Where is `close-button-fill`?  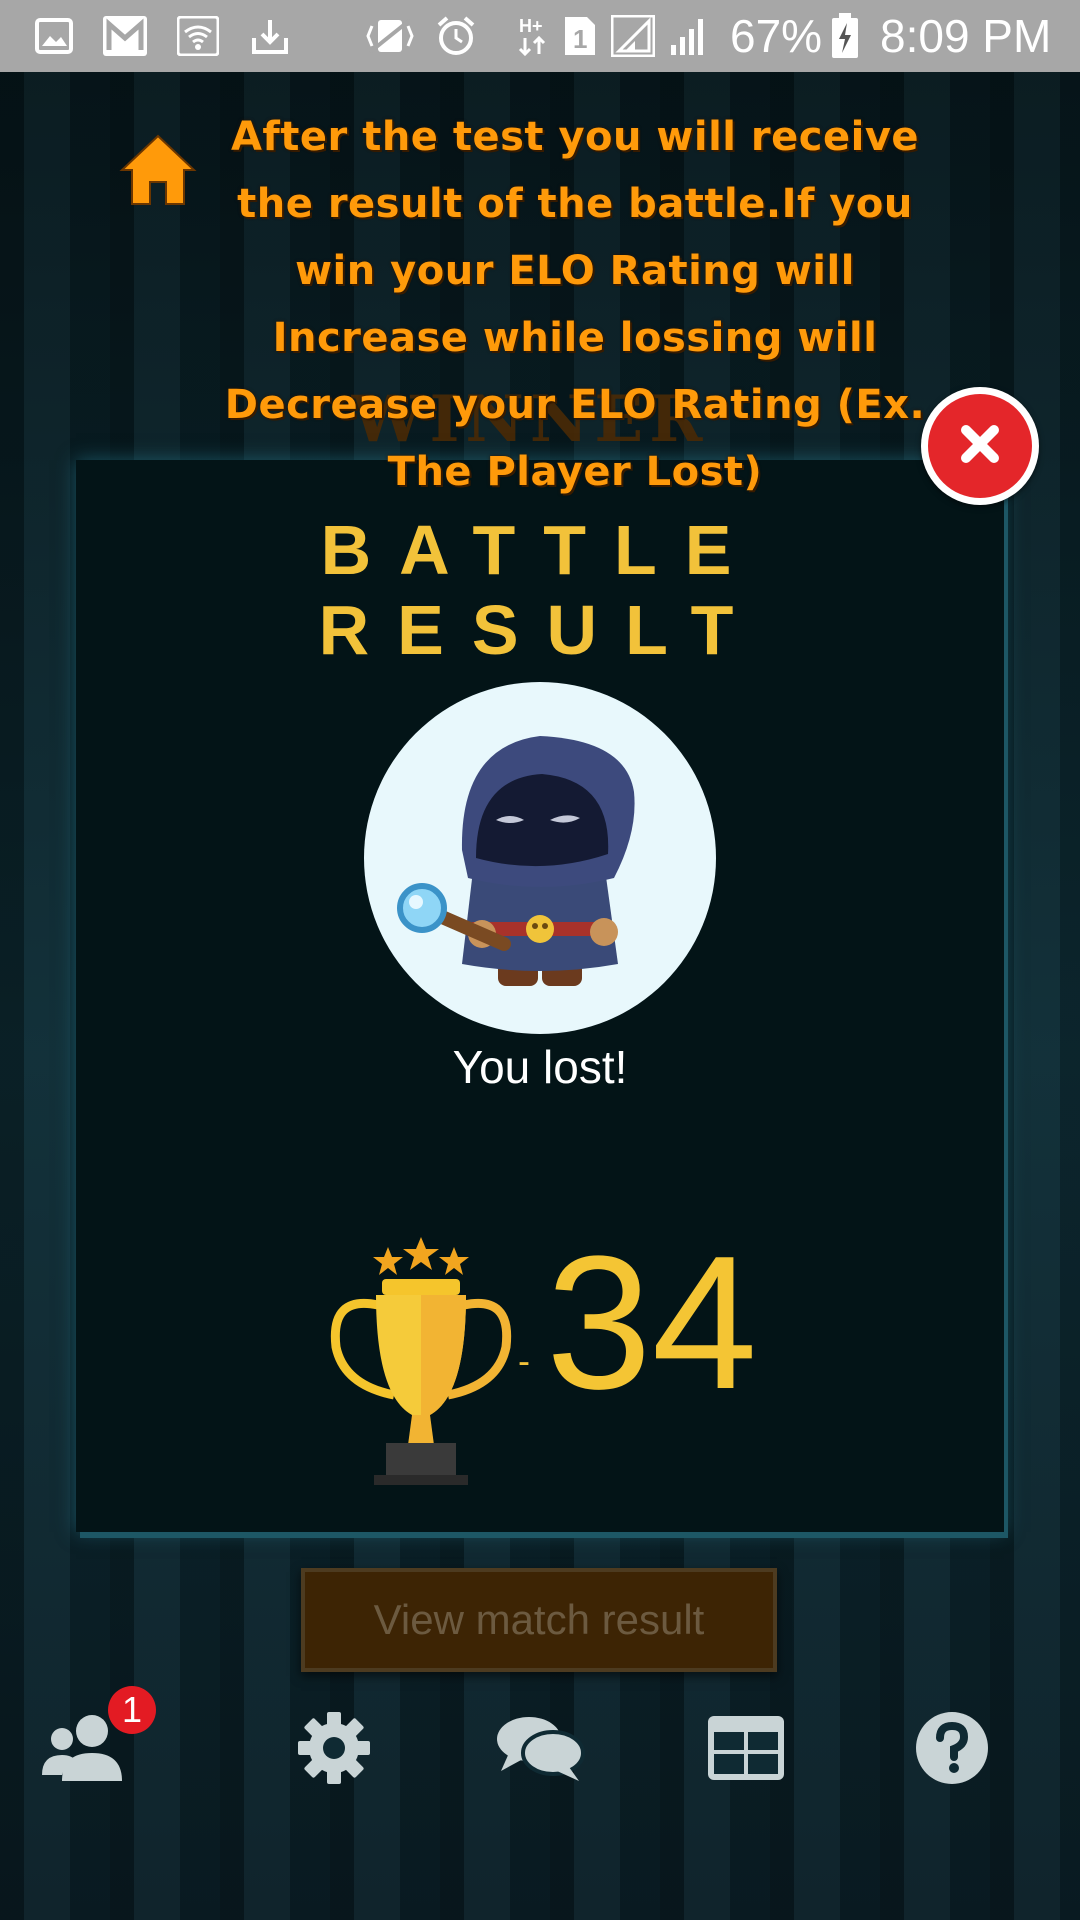 close-button-fill is located at coordinates (980, 446).